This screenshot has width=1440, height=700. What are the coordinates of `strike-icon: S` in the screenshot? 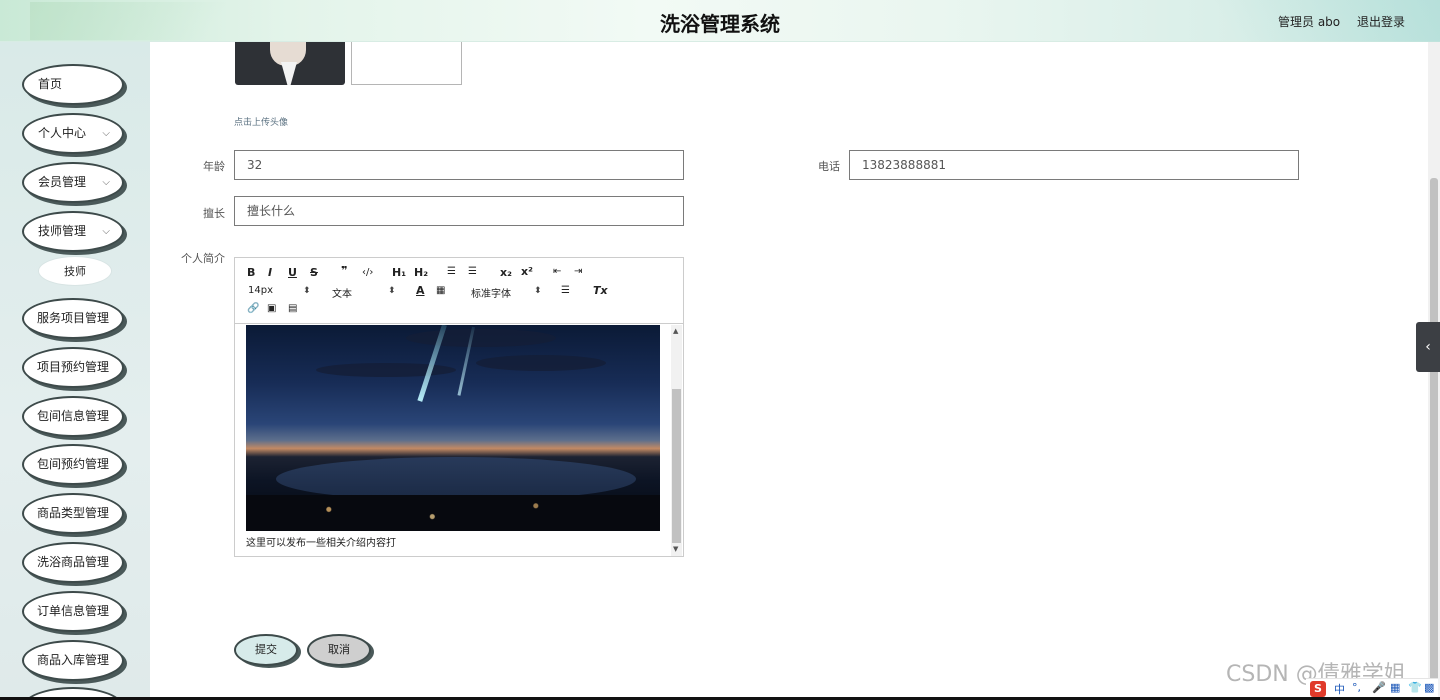 It's located at (314, 272).